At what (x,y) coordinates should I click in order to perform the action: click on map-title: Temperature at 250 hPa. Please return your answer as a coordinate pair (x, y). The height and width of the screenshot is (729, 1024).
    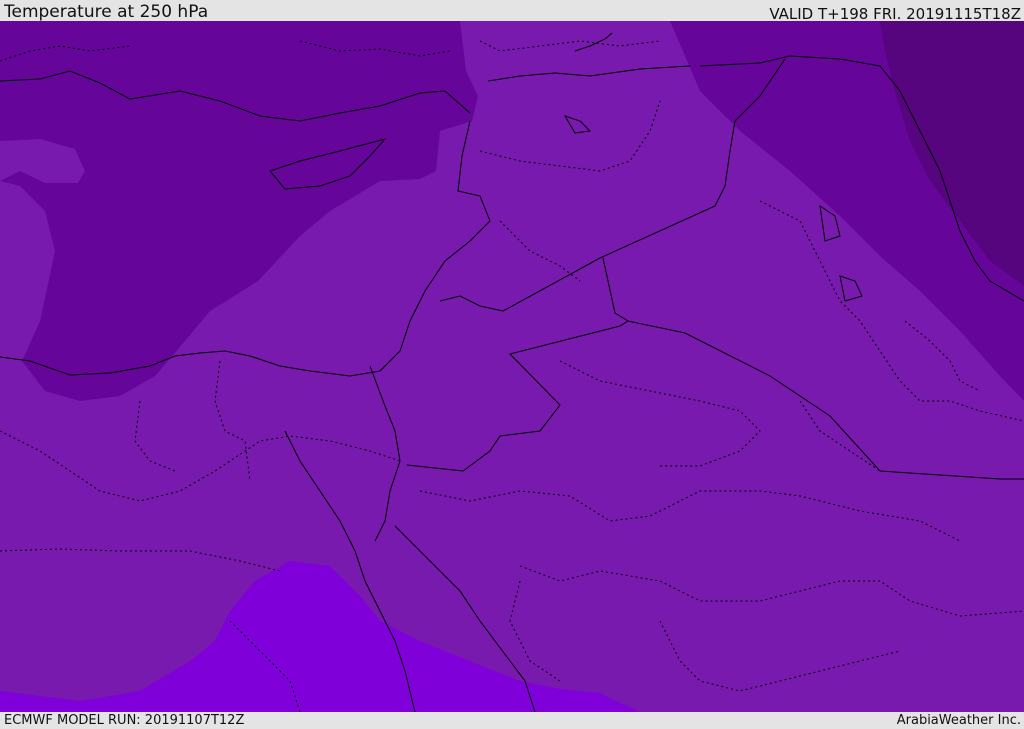
    Looking at the image, I should click on (106, 12).